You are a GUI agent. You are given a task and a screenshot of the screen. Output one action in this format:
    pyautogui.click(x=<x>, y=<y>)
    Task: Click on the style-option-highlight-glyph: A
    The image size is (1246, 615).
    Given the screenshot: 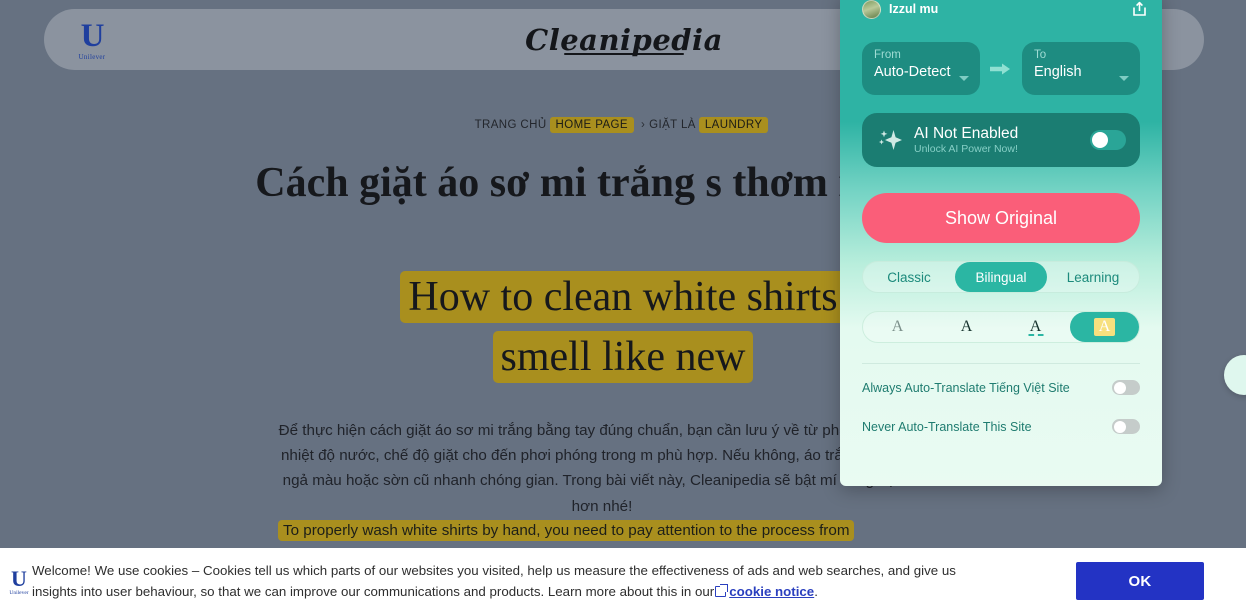 What is the action you would take?
    pyautogui.click(x=1104, y=327)
    